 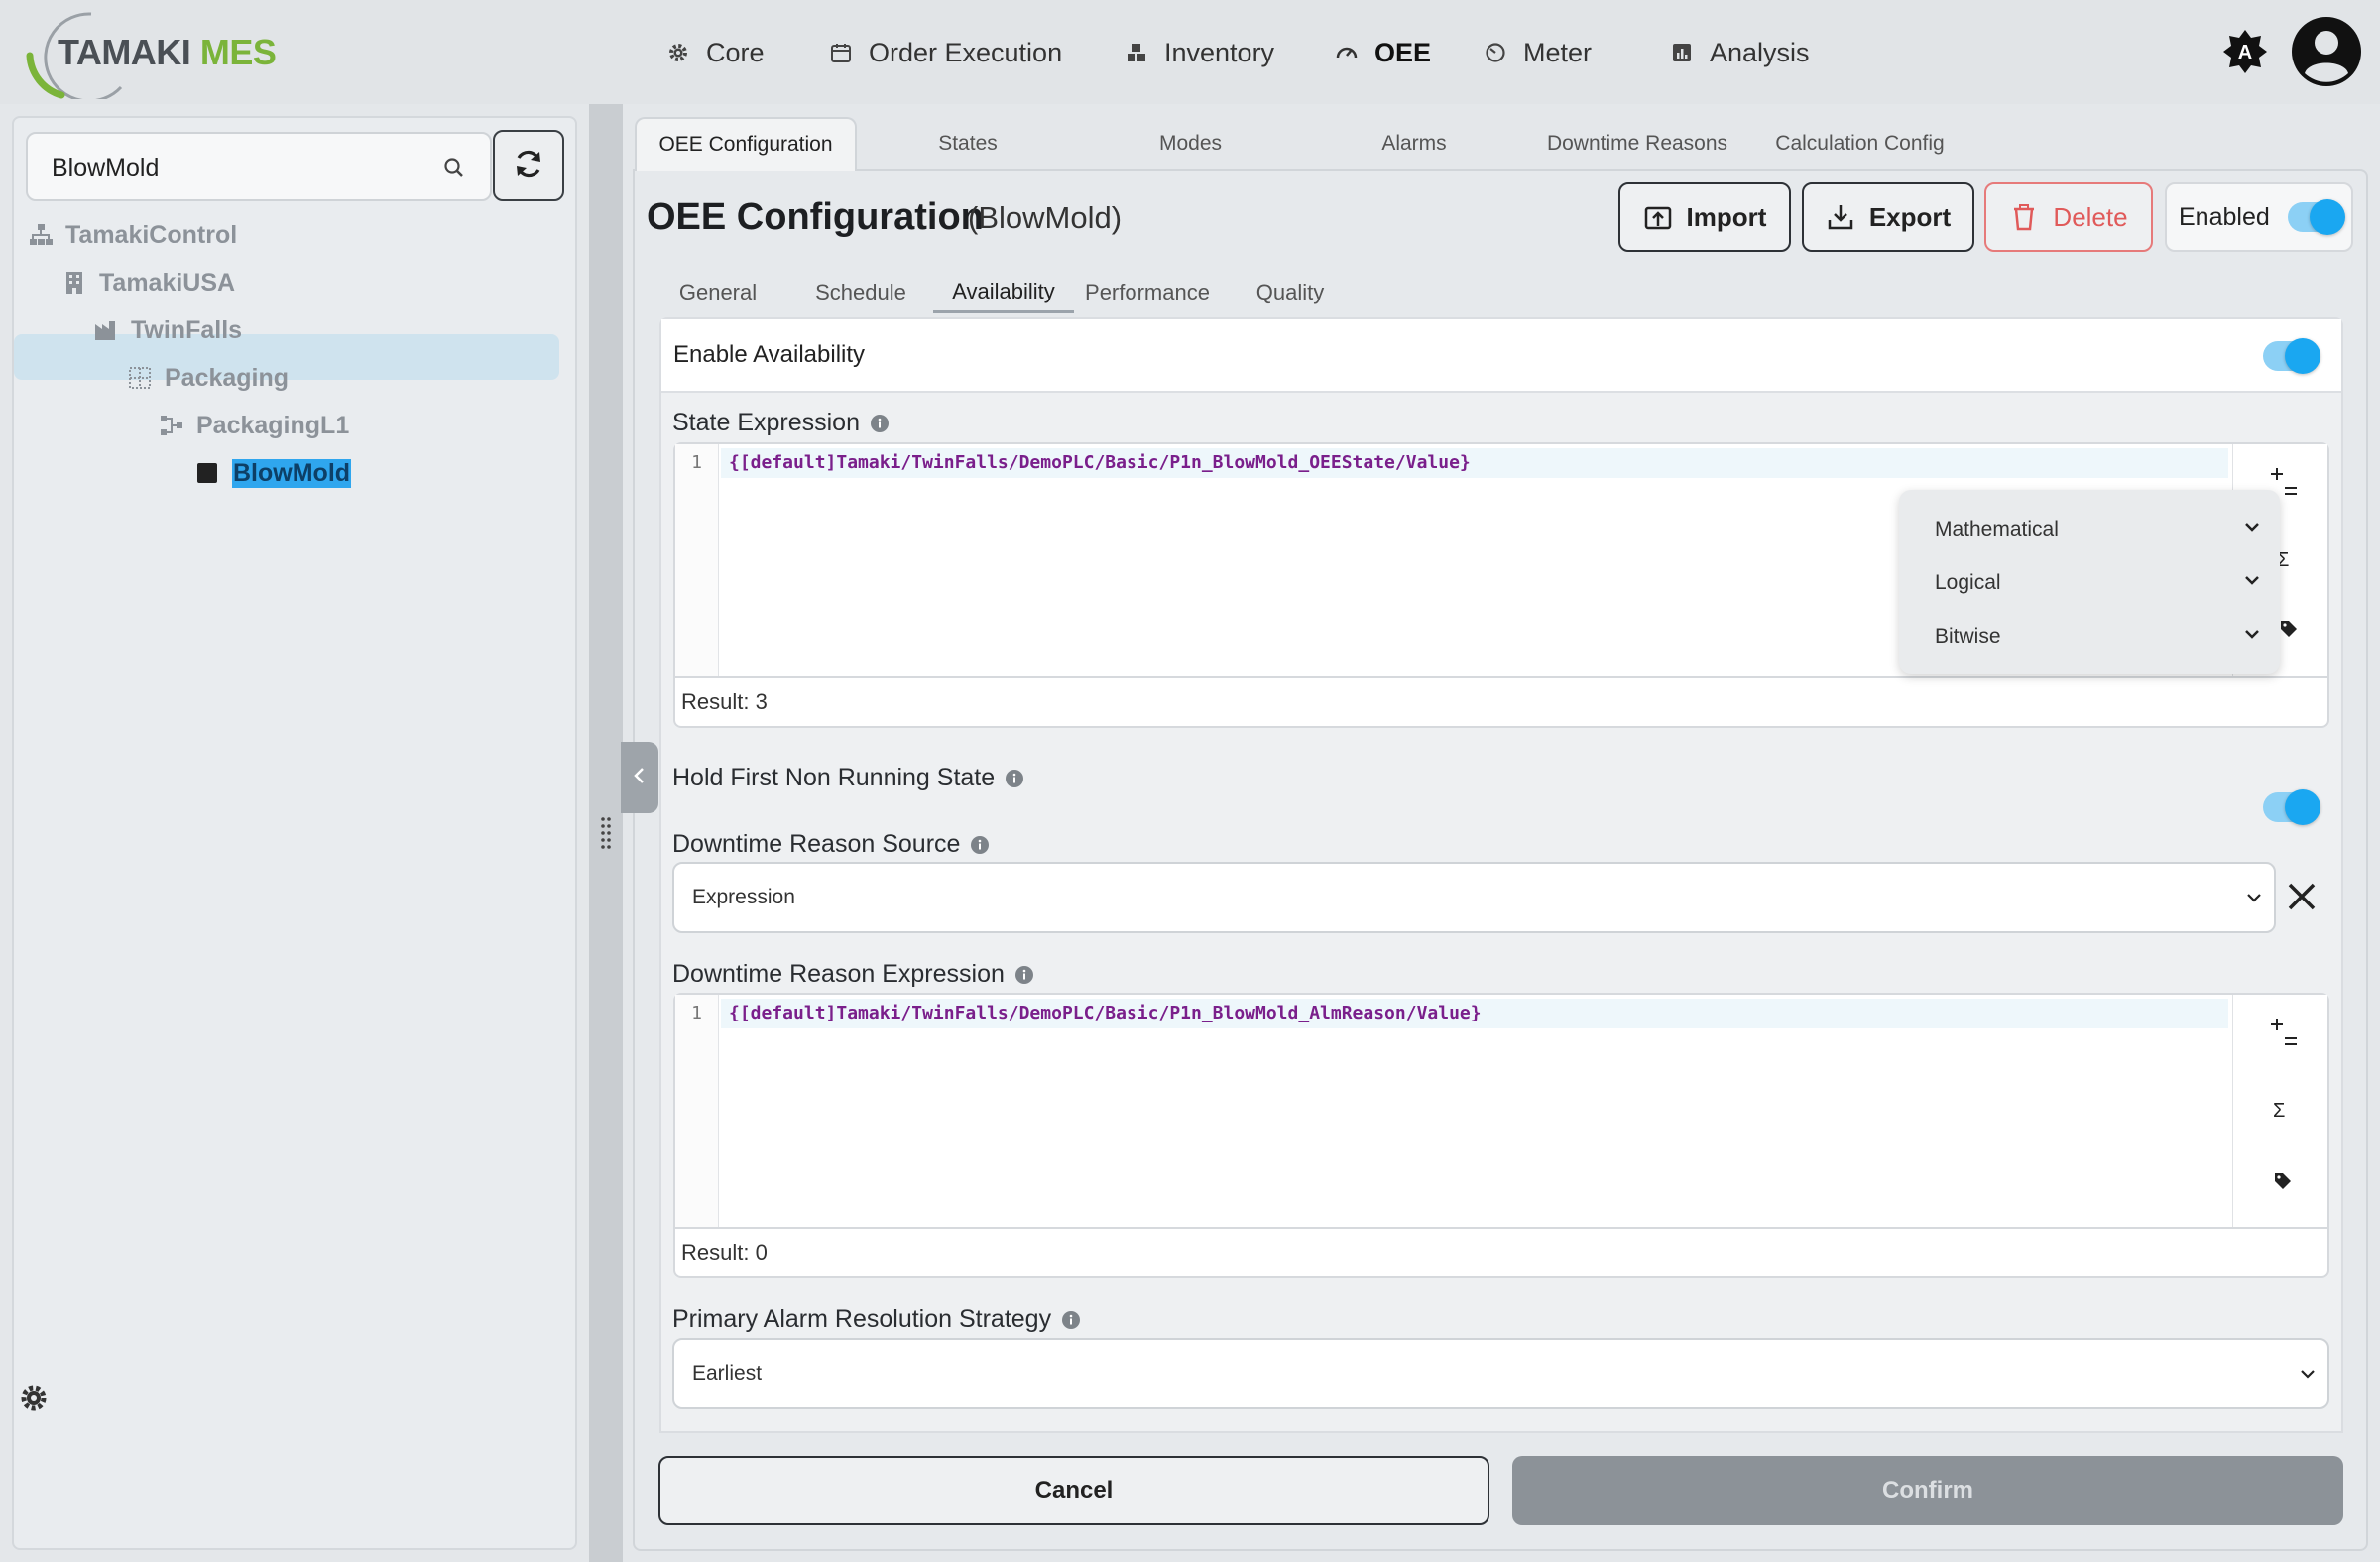 I want to click on tab-downtime-reasons: Downtime Reasons, so click(x=1637, y=144).